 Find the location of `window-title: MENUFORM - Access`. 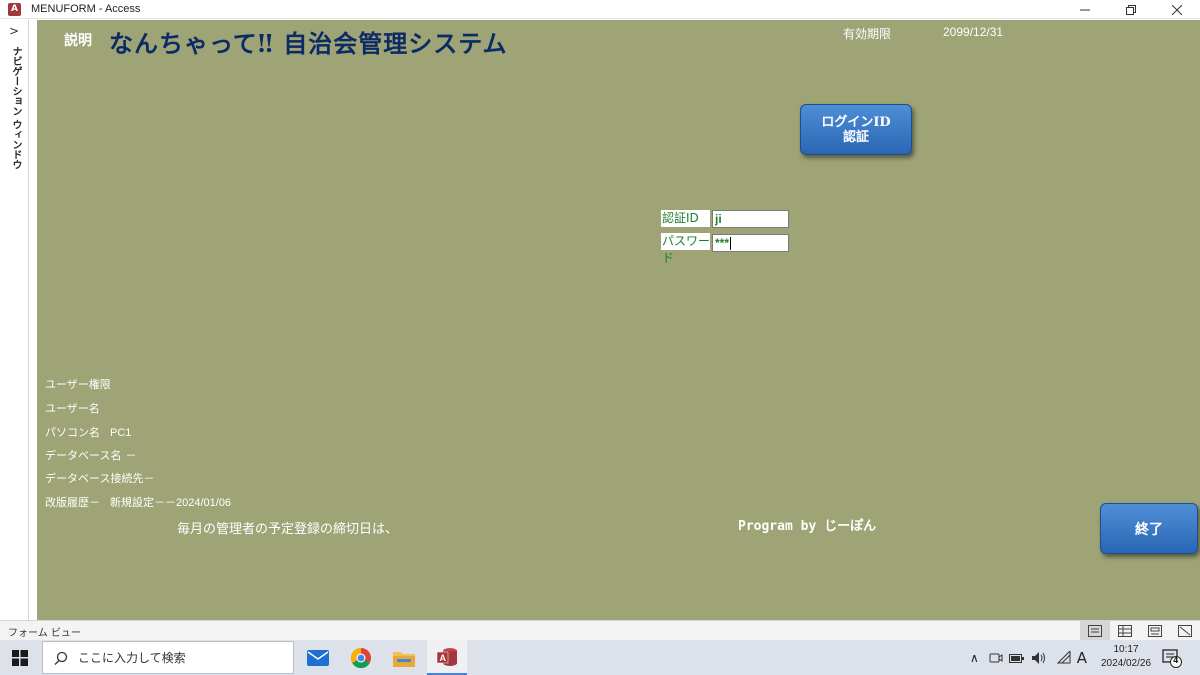

window-title: MENUFORM - Access is located at coordinates (86, 9).